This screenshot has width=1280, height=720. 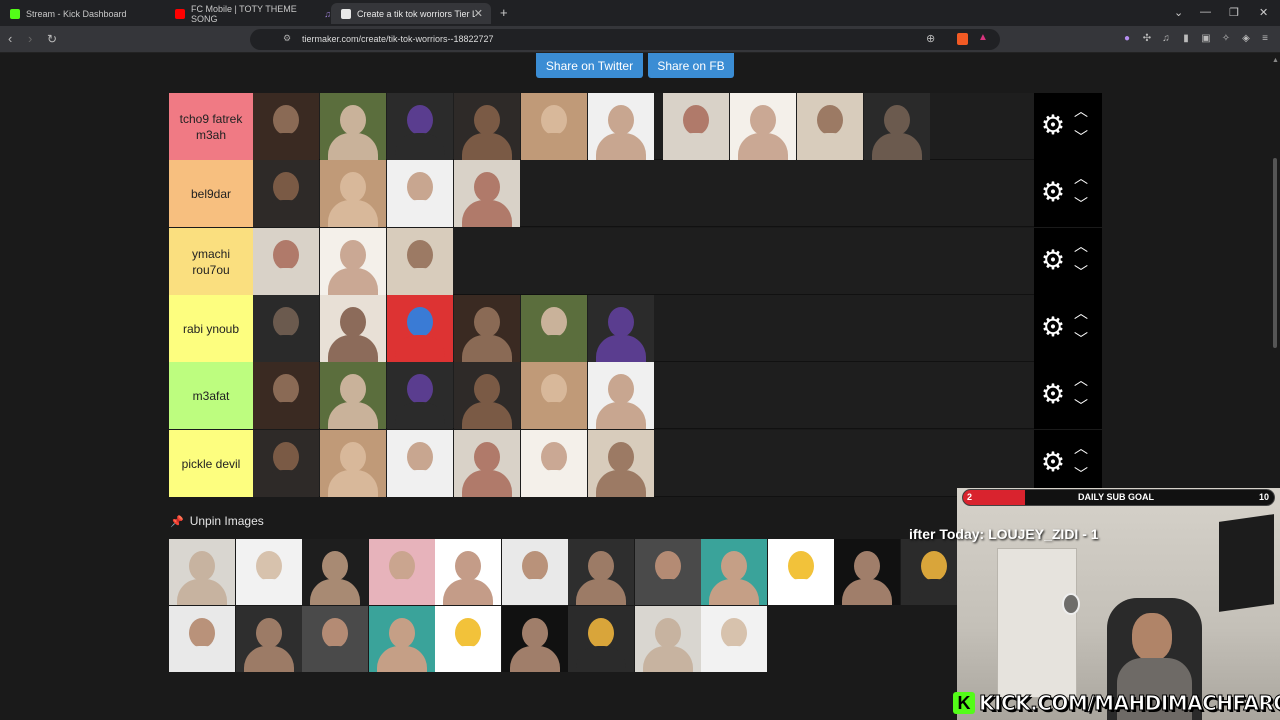 What do you see at coordinates (10, 39) in the screenshot?
I see `back-icon: ‹` at bounding box center [10, 39].